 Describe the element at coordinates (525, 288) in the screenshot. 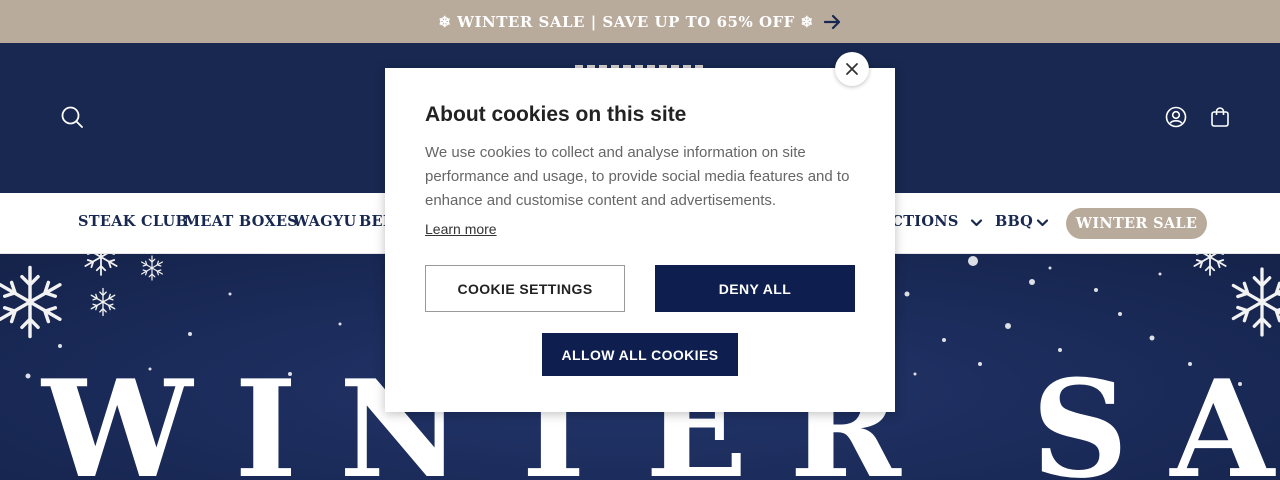

I see `cookie-settings-button: COOKIE SETTINGS` at that location.